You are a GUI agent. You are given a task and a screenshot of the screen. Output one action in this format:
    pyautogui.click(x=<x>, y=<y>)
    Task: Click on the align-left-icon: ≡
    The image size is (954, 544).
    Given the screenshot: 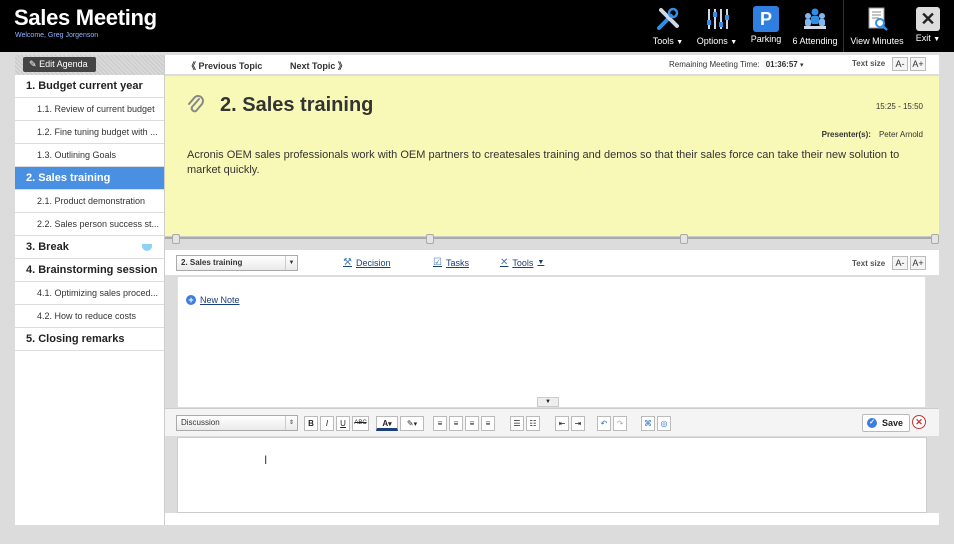 What is the action you would take?
    pyautogui.click(x=440, y=423)
    